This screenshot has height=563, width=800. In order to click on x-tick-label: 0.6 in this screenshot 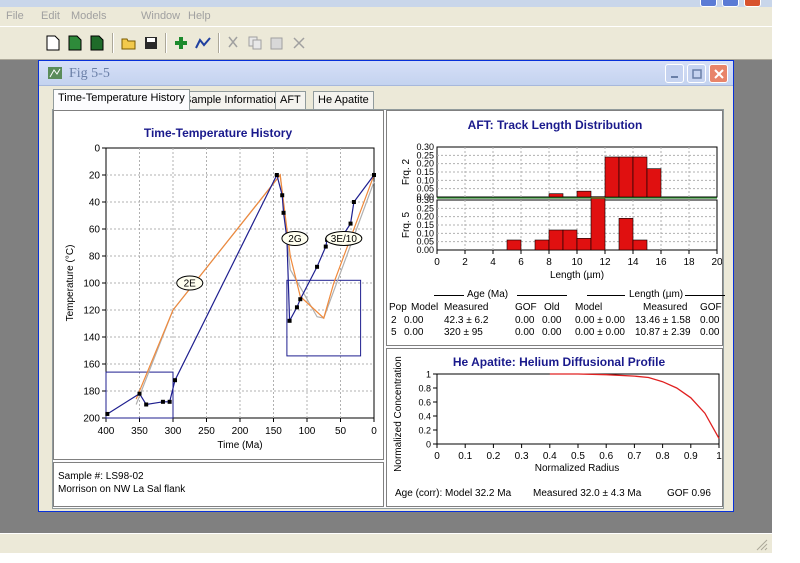, I will do `click(606, 456)`.